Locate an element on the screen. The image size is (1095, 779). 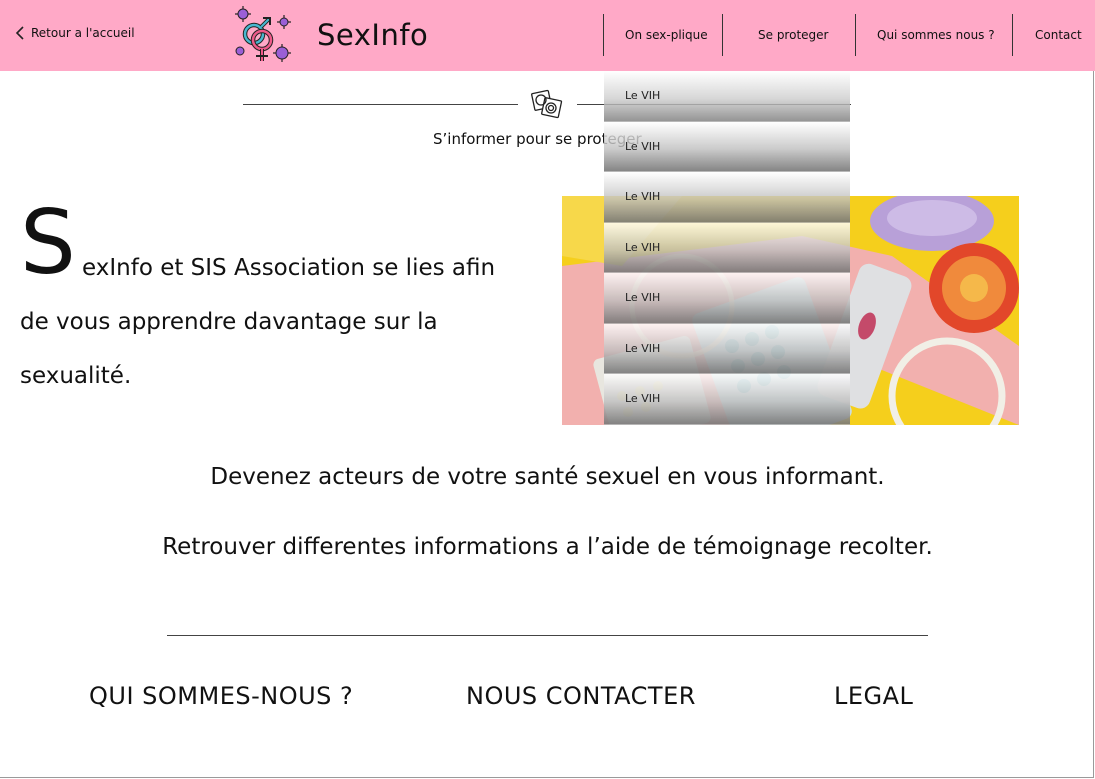
intro-text-line-3: sexualité. is located at coordinates (76, 376).